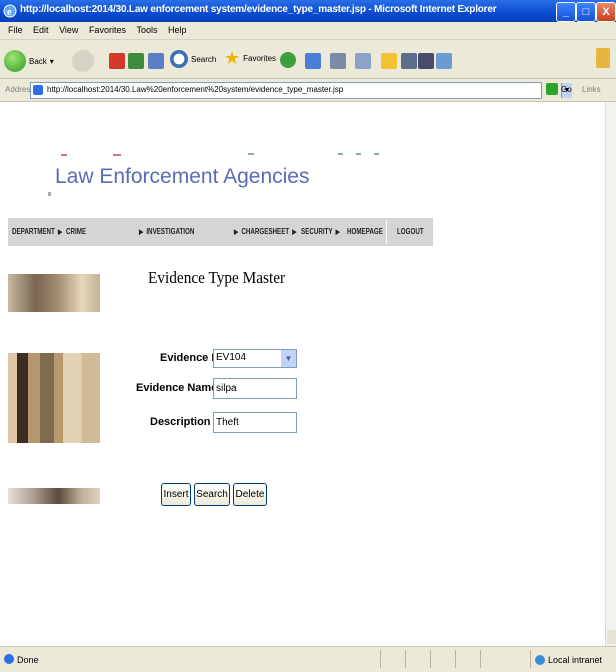 The width and height of the screenshot is (616, 672). What do you see at coordinates (308, 659) in the screenshot?
I see `status-bar: Done Local intranet` at bounding box center [308, 659].